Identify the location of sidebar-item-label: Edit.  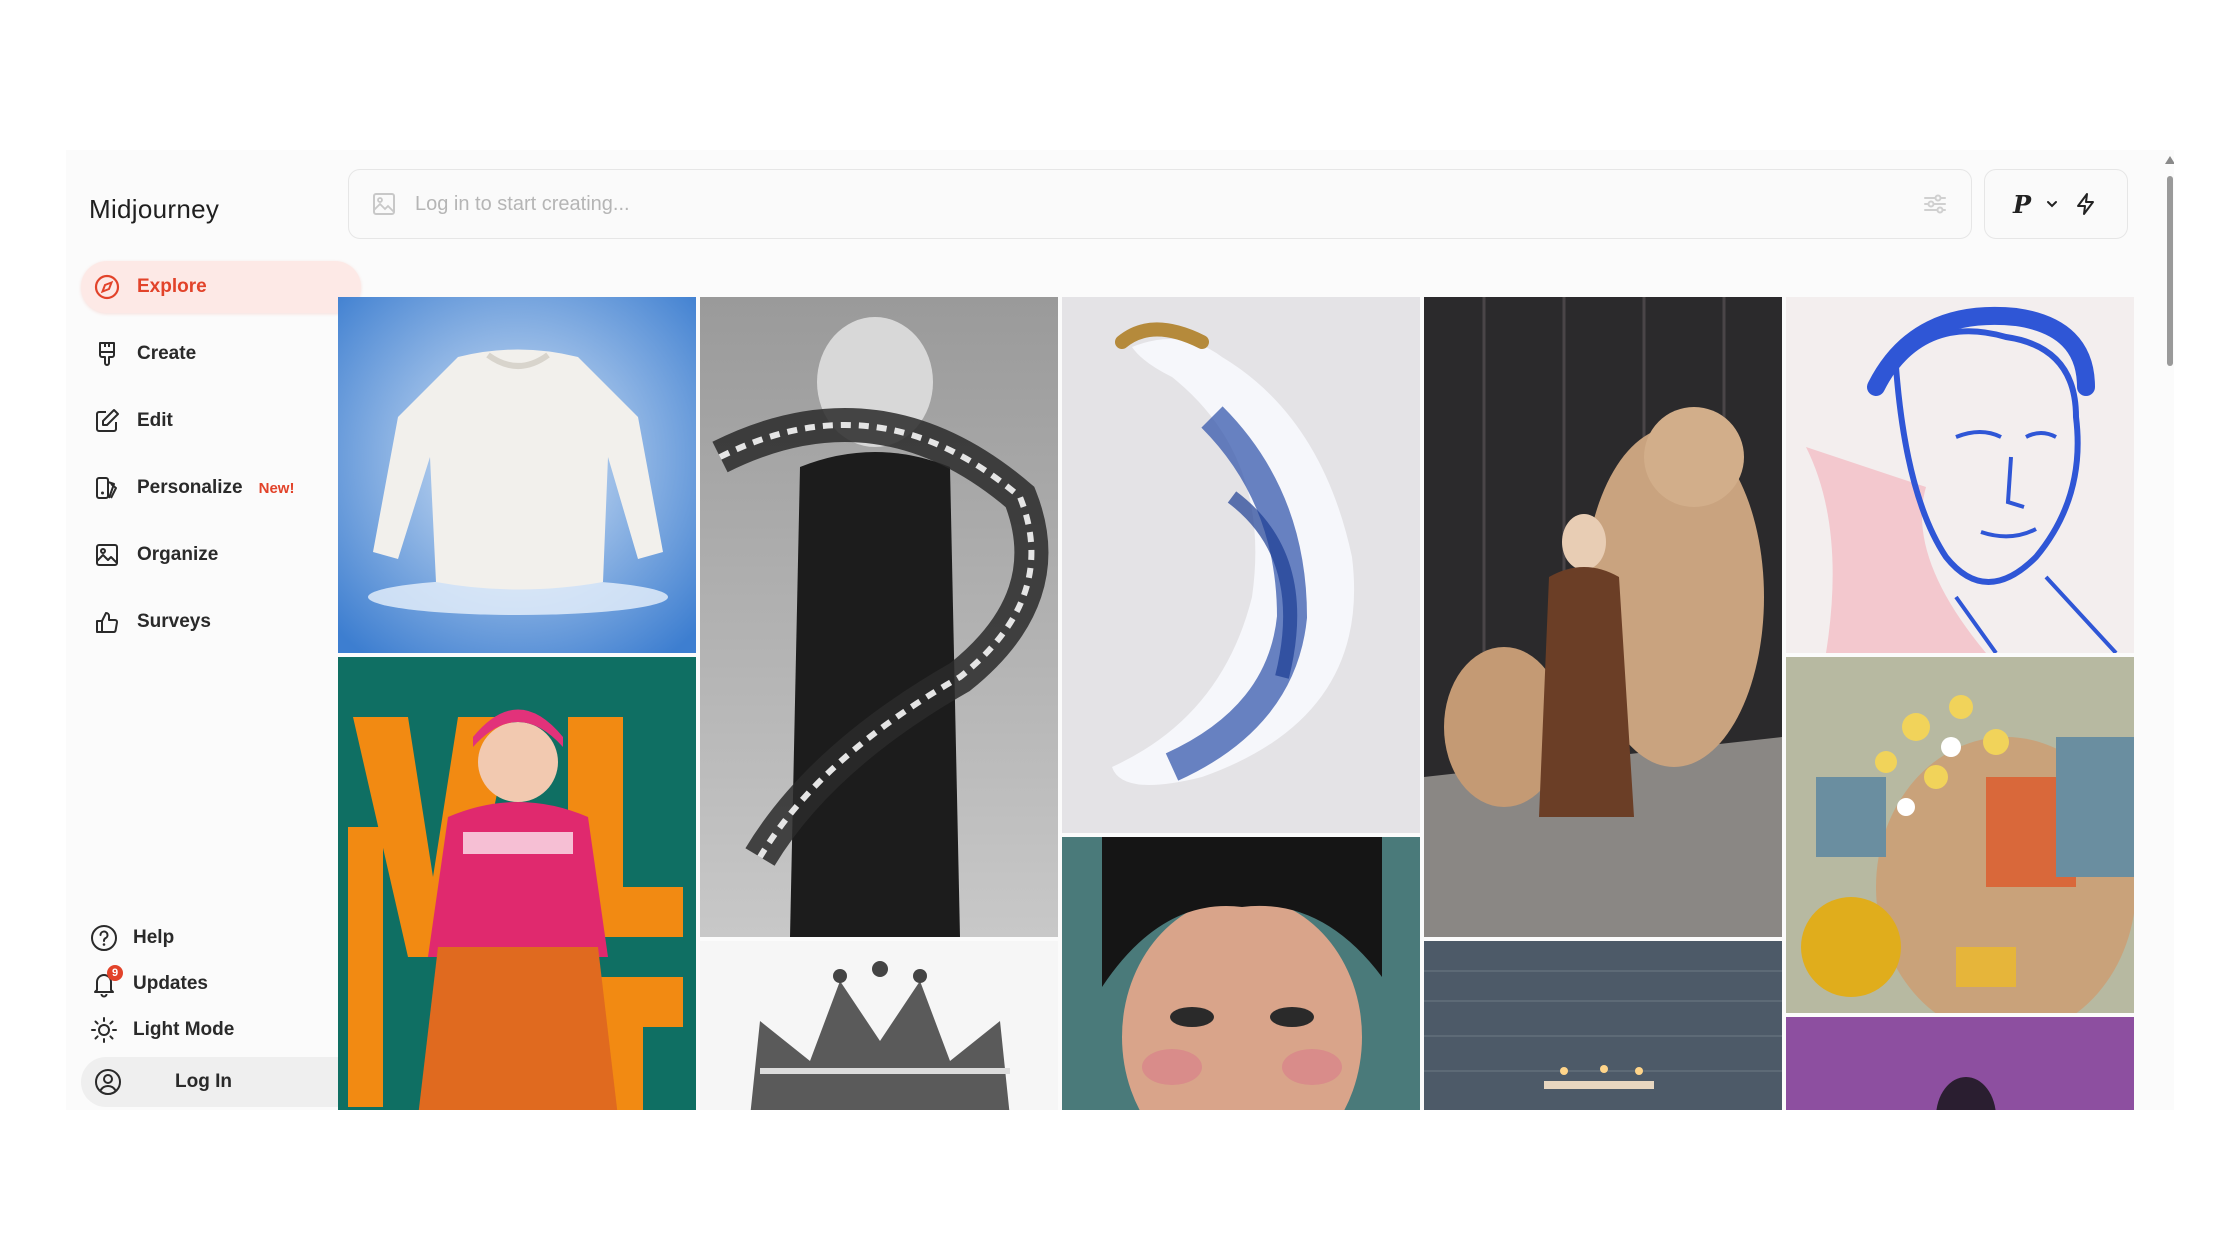
(155, 420).